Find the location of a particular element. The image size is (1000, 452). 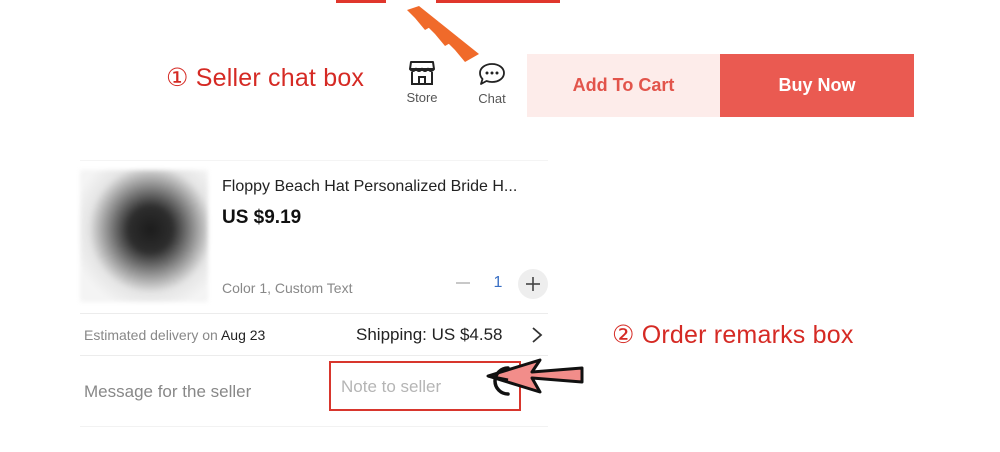

product-bottom-divider is located at coordinates (314, 313).